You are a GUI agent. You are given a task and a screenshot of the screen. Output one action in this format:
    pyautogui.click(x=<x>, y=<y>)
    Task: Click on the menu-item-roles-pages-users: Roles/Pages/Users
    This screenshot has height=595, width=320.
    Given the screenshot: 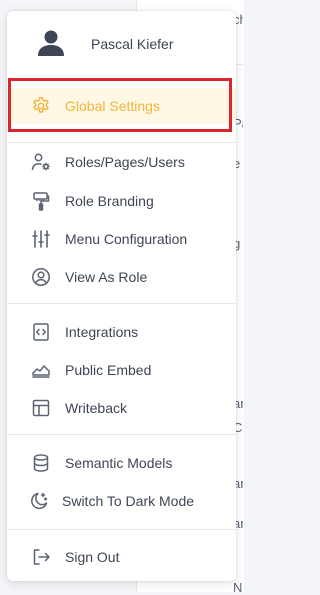 What is the action you would take?
    pyautogui.click(x=121, y=162)
    